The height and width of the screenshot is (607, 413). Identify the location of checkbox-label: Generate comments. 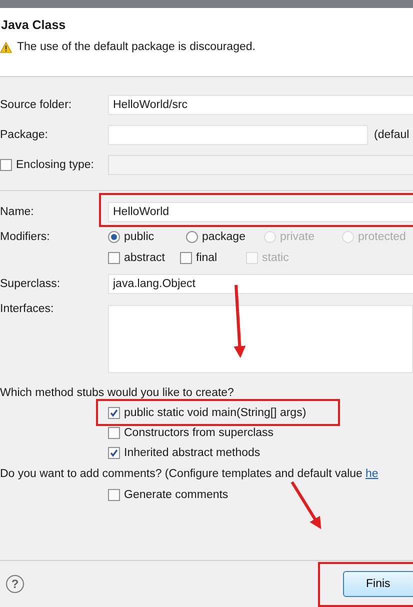
(176, 495).